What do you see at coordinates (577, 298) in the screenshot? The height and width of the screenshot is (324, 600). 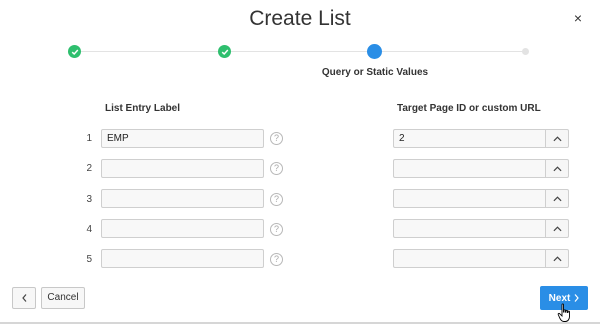 I see `chevron-right-icon` at bounding box center [577, 298].